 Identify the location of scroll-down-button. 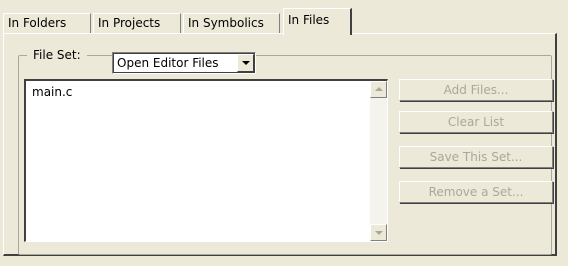
(378, 232).